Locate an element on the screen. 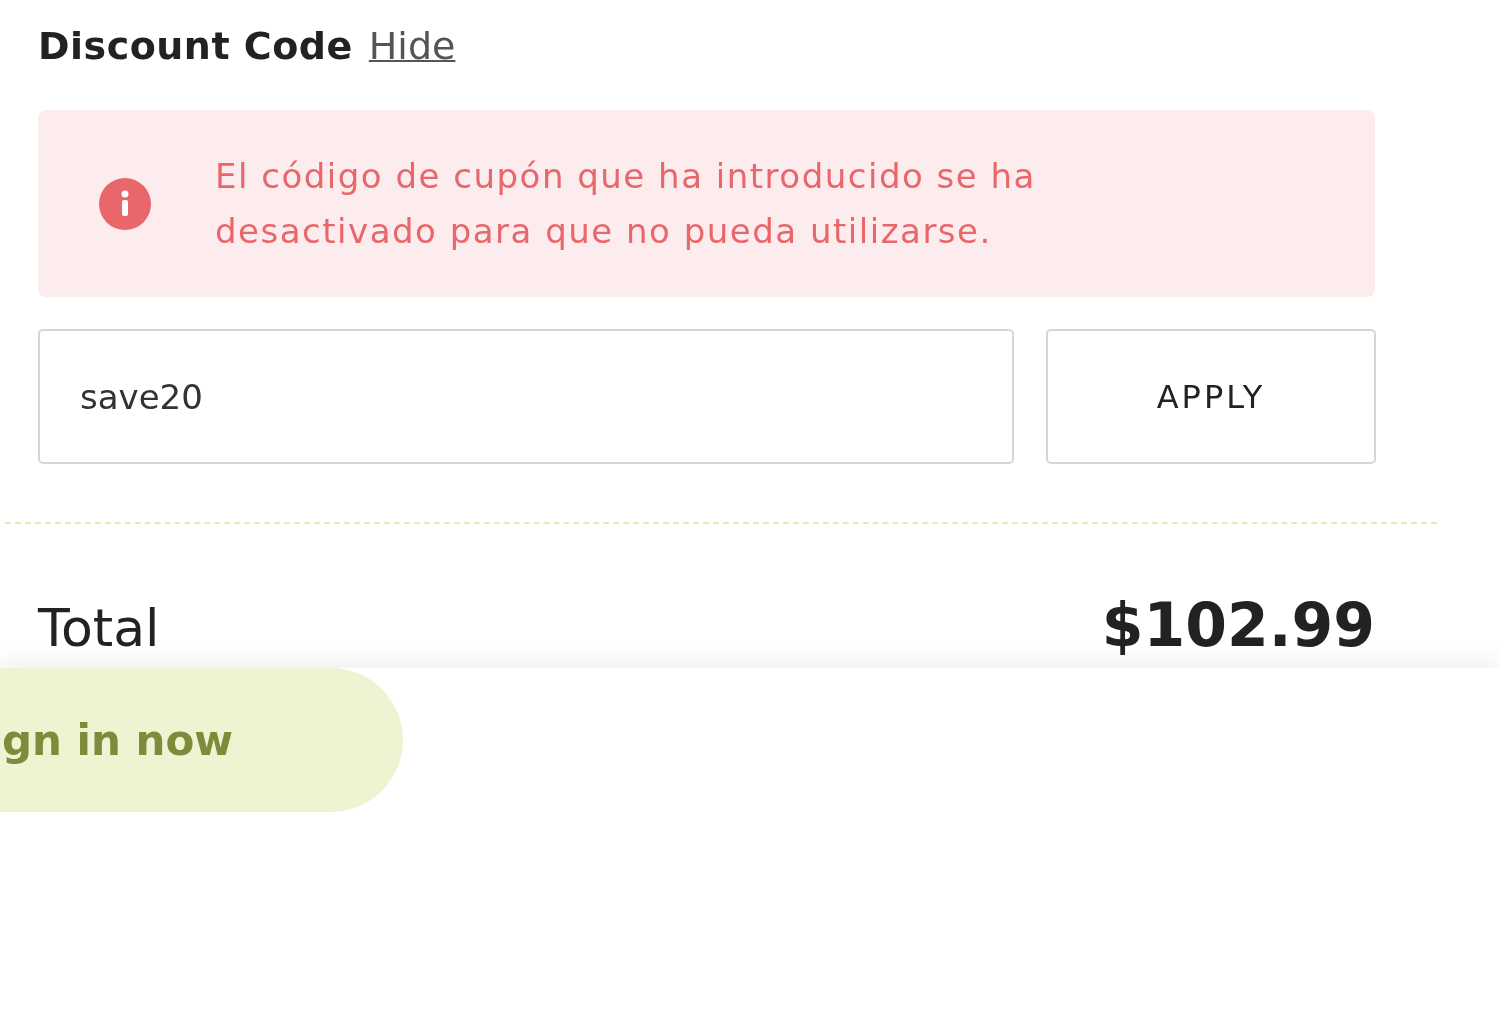 The width and height of the screenshot is (1500, 1020). alert-message: El código de cupón que ha introducido se ha desactivado para que no pueda utilizarse. is located at coordinates (626, 203).